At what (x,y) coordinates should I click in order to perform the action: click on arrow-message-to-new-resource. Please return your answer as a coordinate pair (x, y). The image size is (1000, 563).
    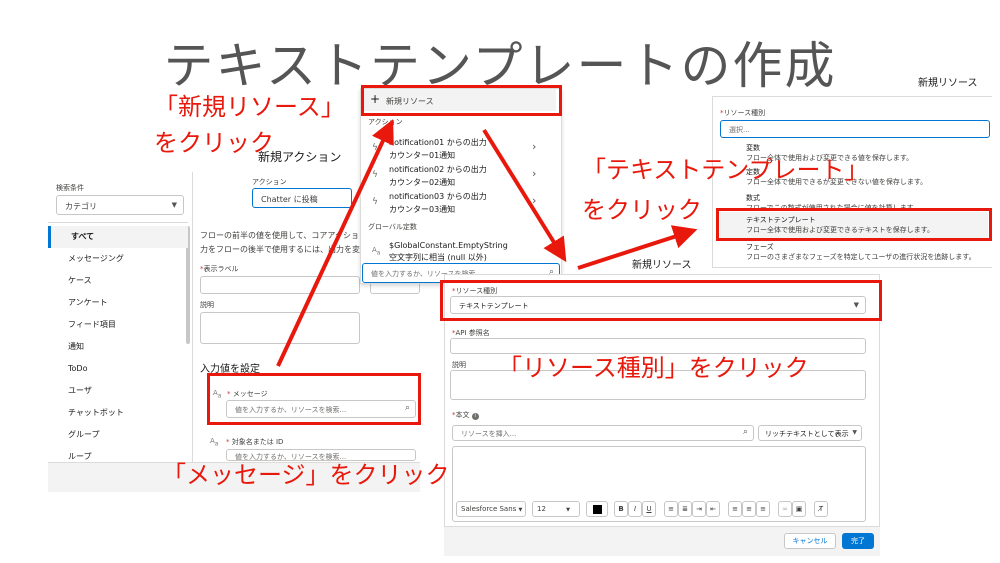
    Looking at the image, I should click on (335, 243).